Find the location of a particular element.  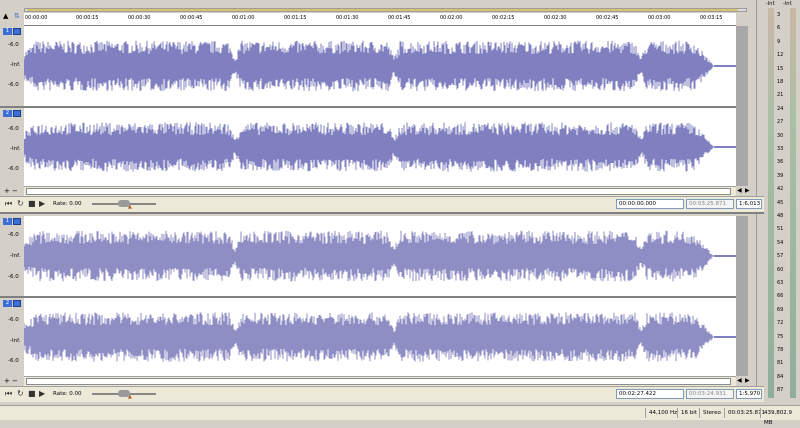

channel-2-header: 2 -6.0 -Inf. -6.0 is located at coordinates (12, 147).